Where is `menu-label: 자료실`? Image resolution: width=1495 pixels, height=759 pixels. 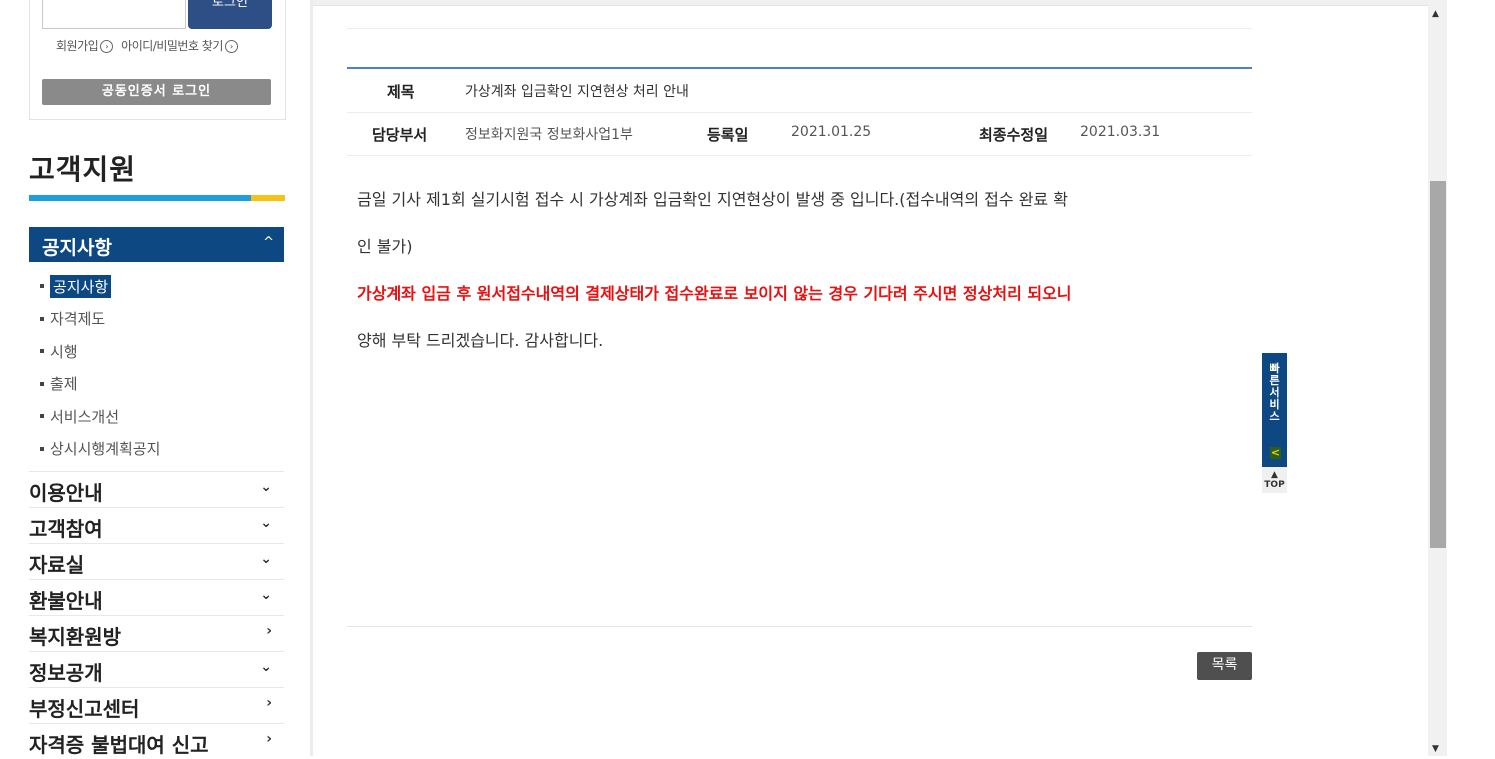
menu-label: 자료실 is located at coordinates (57, 565).